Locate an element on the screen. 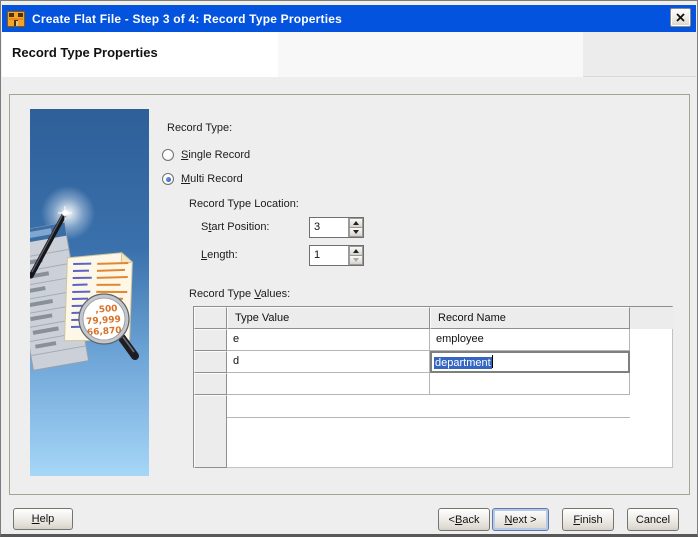  text-caret is located at coordinates (492, 361).